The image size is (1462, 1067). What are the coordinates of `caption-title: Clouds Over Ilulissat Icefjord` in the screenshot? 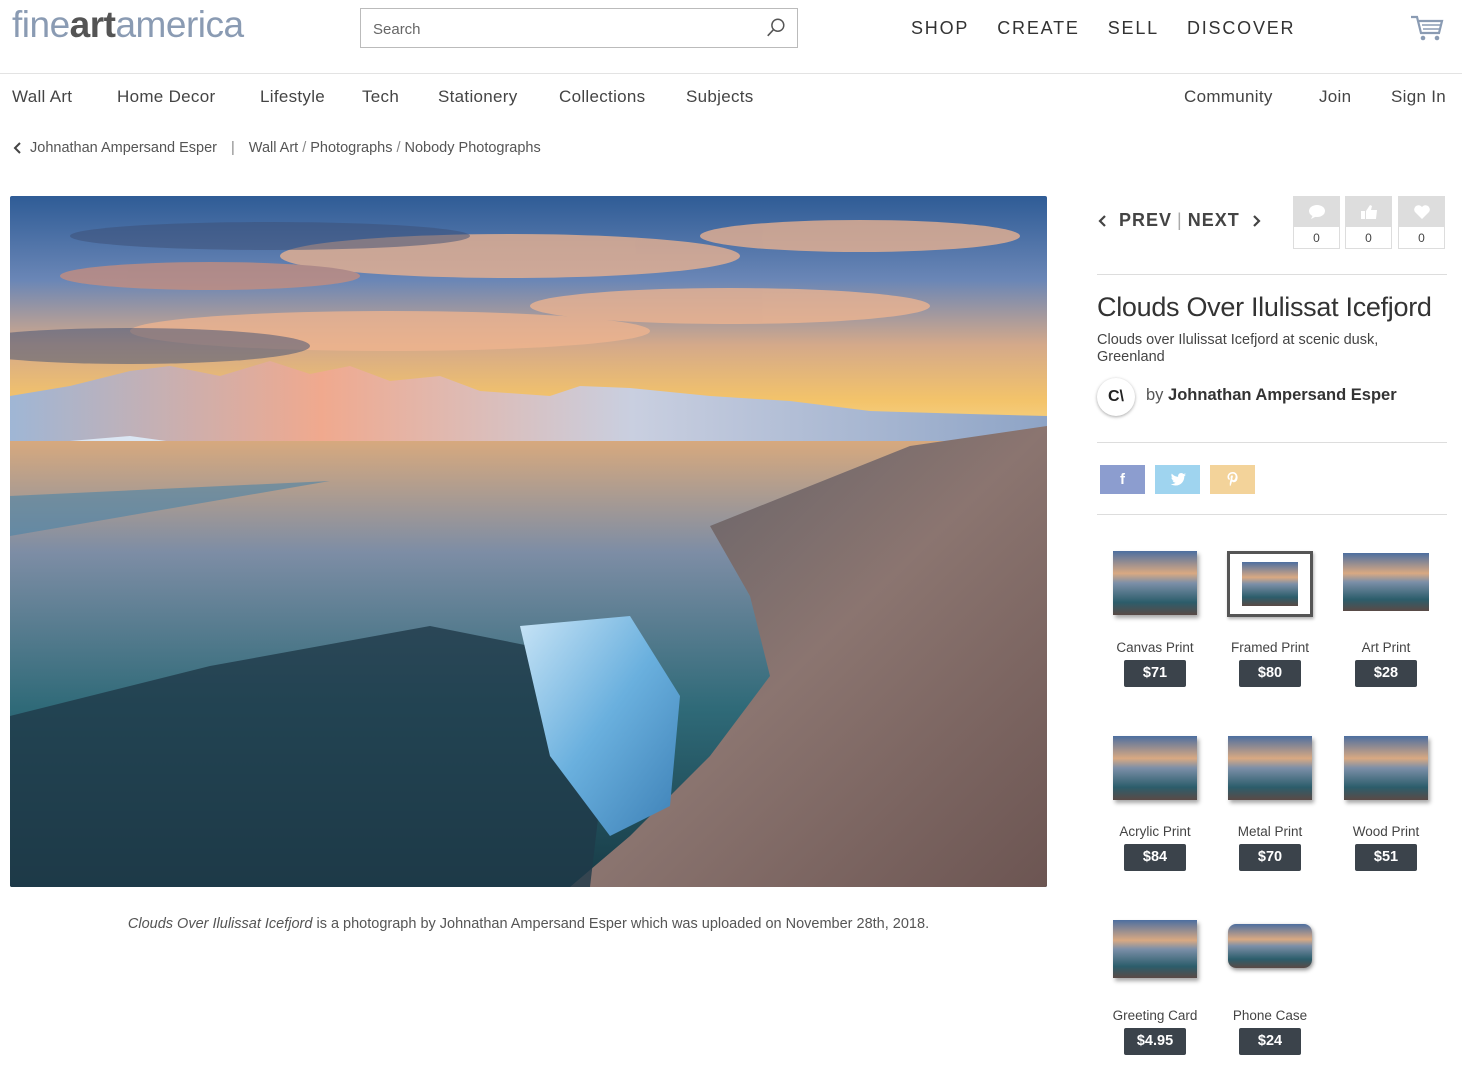 It's located at (220, 924).